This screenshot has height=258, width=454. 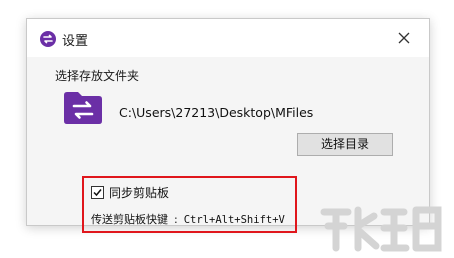 What do you see at coordinates (75, 41) in the screenshot?
I see `window-title: 设置` at bounding box center [75, 41].